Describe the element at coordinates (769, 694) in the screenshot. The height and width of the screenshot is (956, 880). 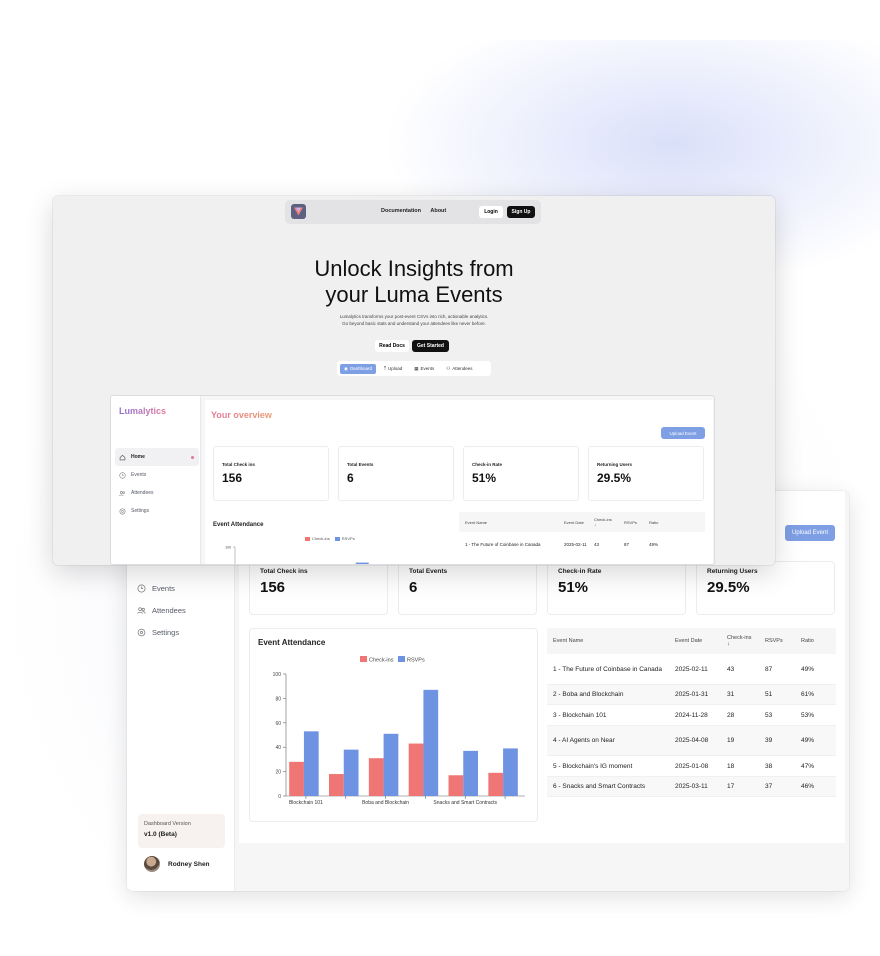
I see `cell-rsvps: 51` at that location.